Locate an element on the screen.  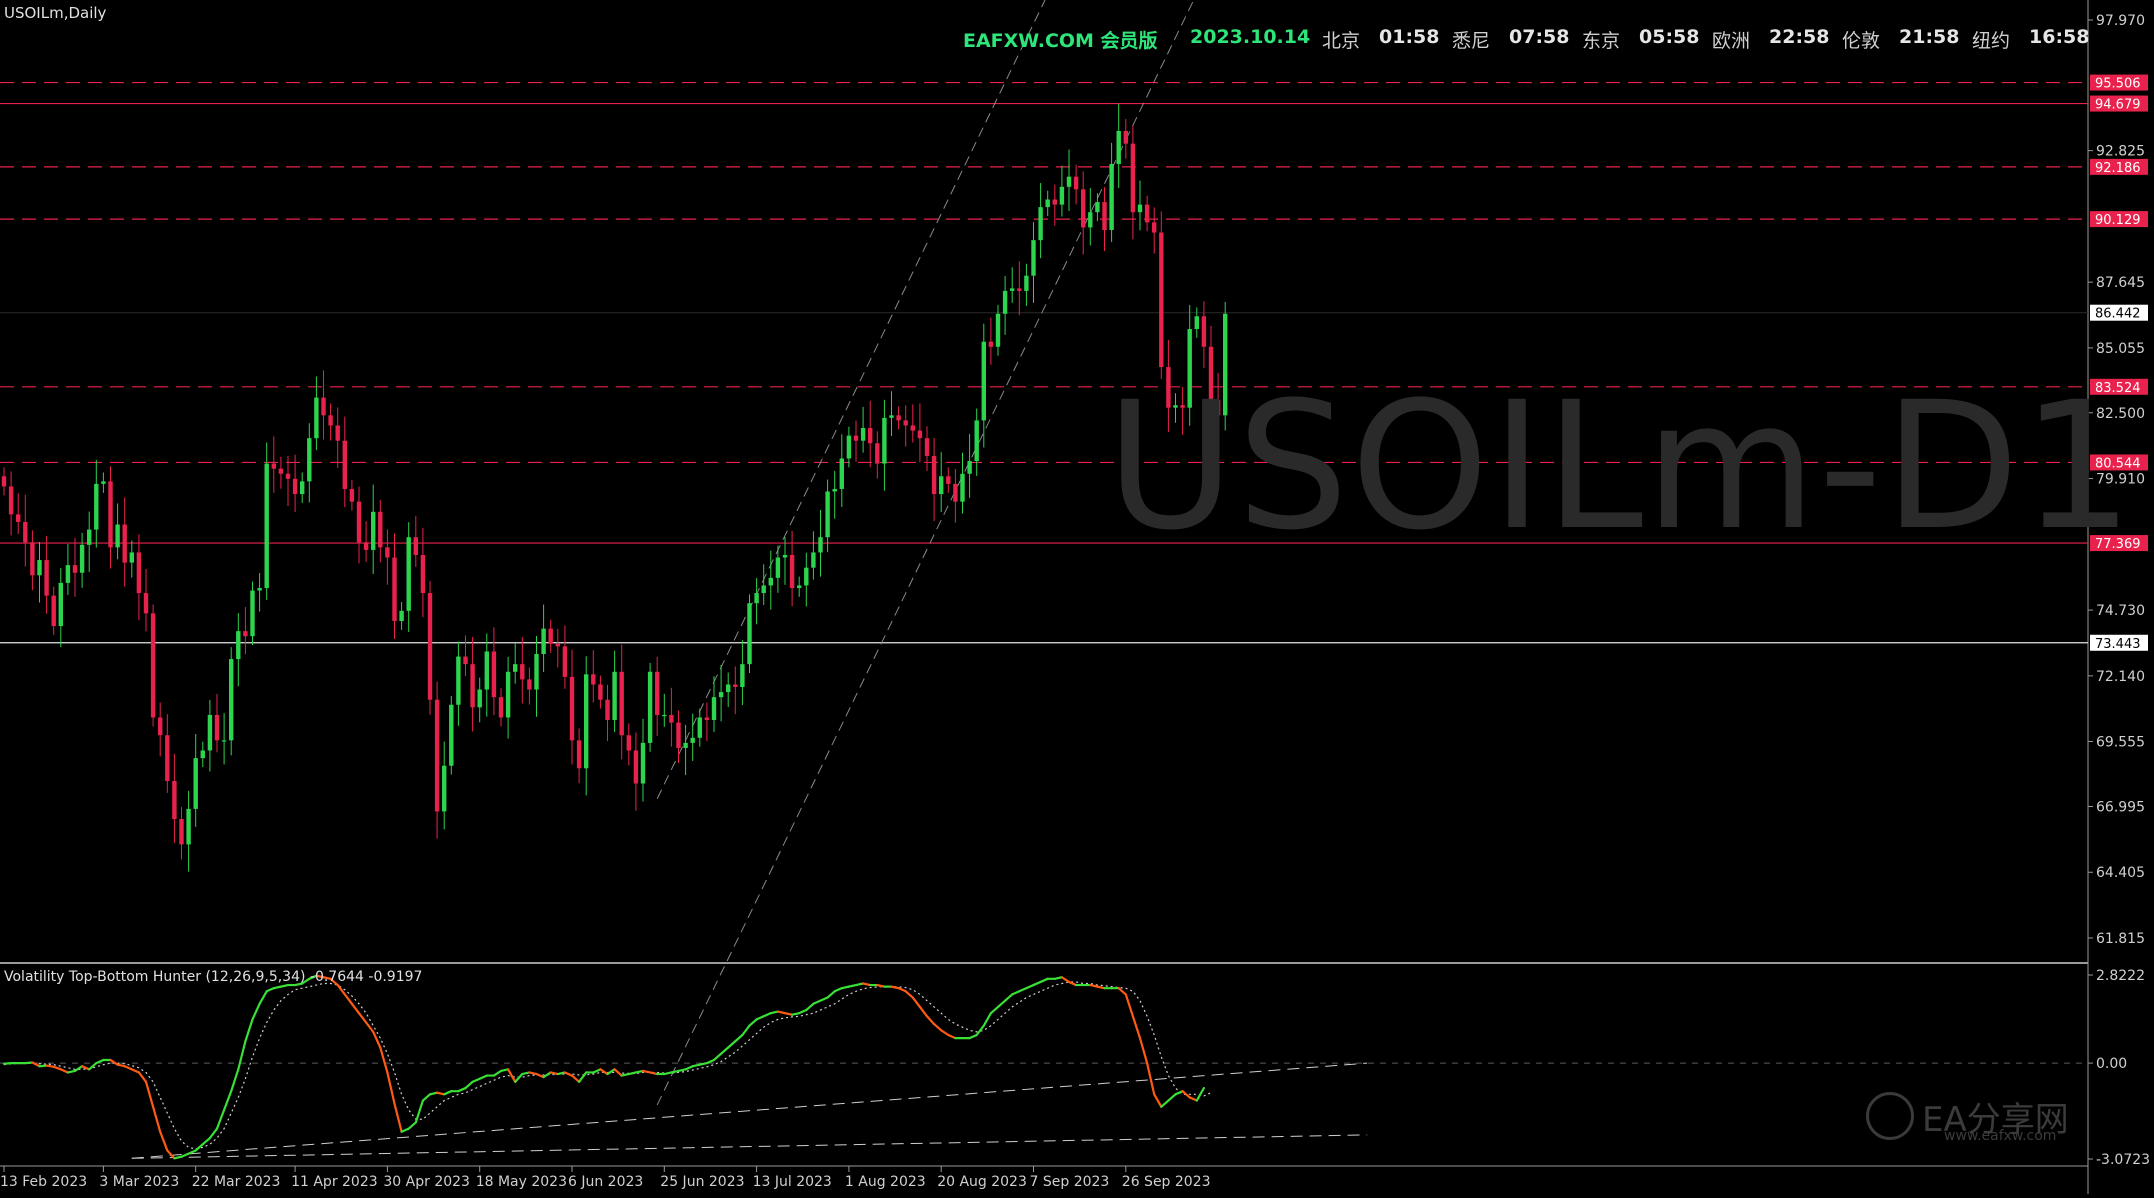
time-tick-label: 26 Sep 2023 is located at coordinates (1166, 1182).